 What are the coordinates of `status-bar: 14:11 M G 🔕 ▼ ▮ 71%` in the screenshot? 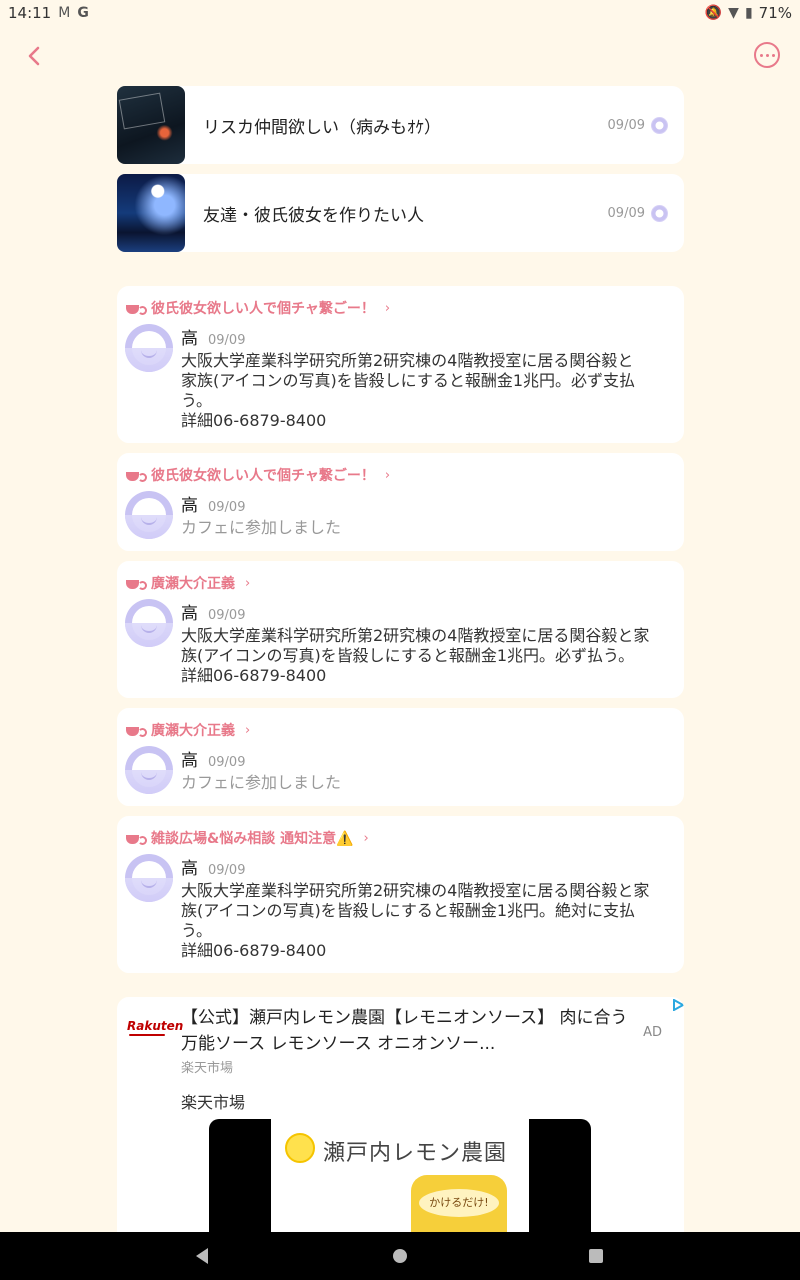 It's located at (400, 13).